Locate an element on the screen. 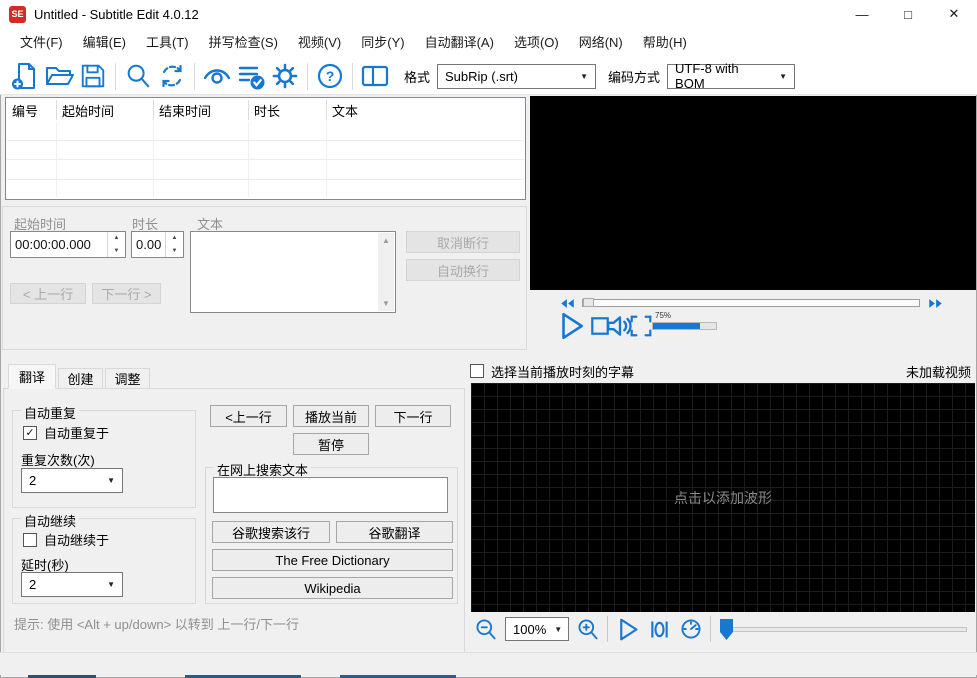 The image size is (977, 678). save-button is located at coordinates (93, 76).